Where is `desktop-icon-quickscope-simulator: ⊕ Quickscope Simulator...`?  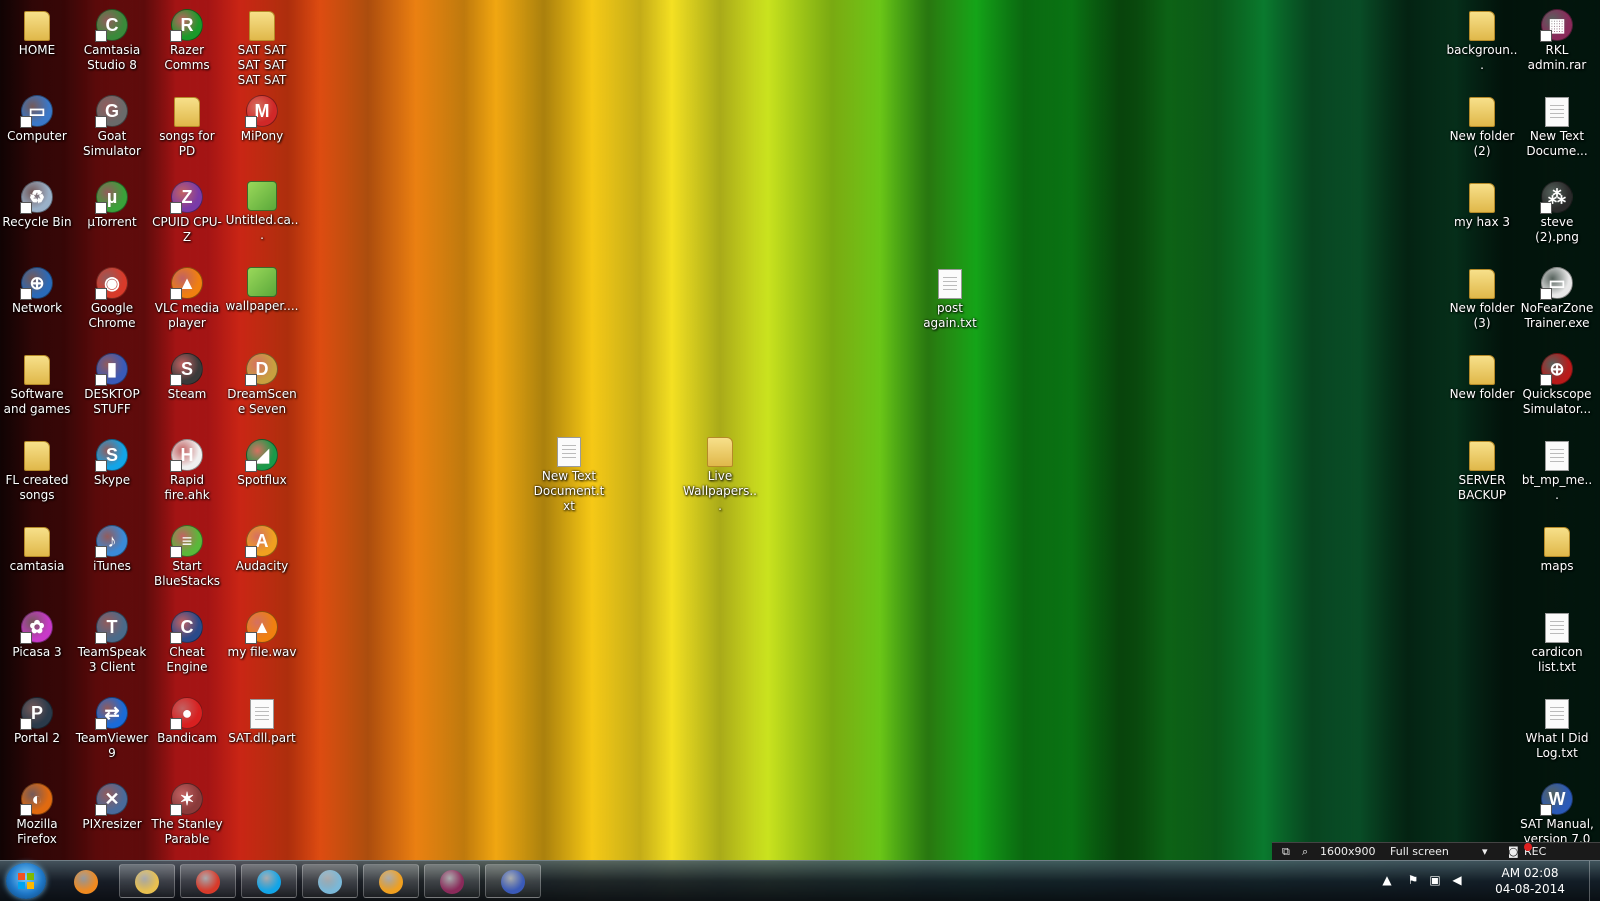
desktop-icon-quickscope-simulator: ⊕ Quickscope Simulator... is located at coordinates (1557, 382).